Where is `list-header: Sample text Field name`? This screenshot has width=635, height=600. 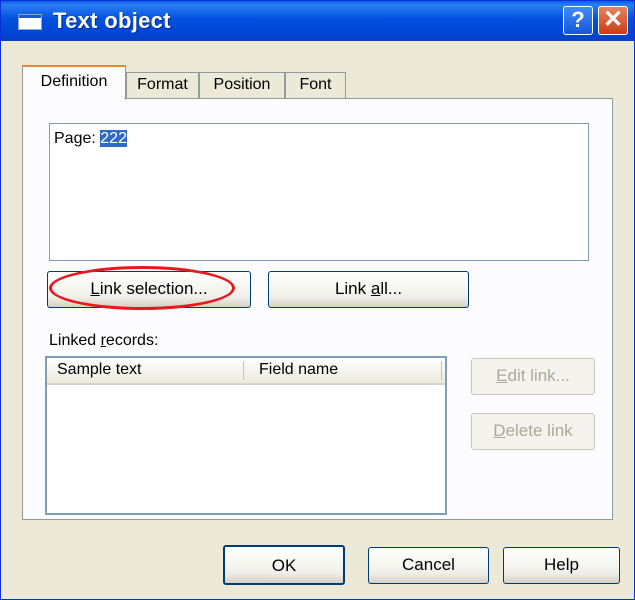 list-header: Sample text Field name is located at coordinates (246, 371).